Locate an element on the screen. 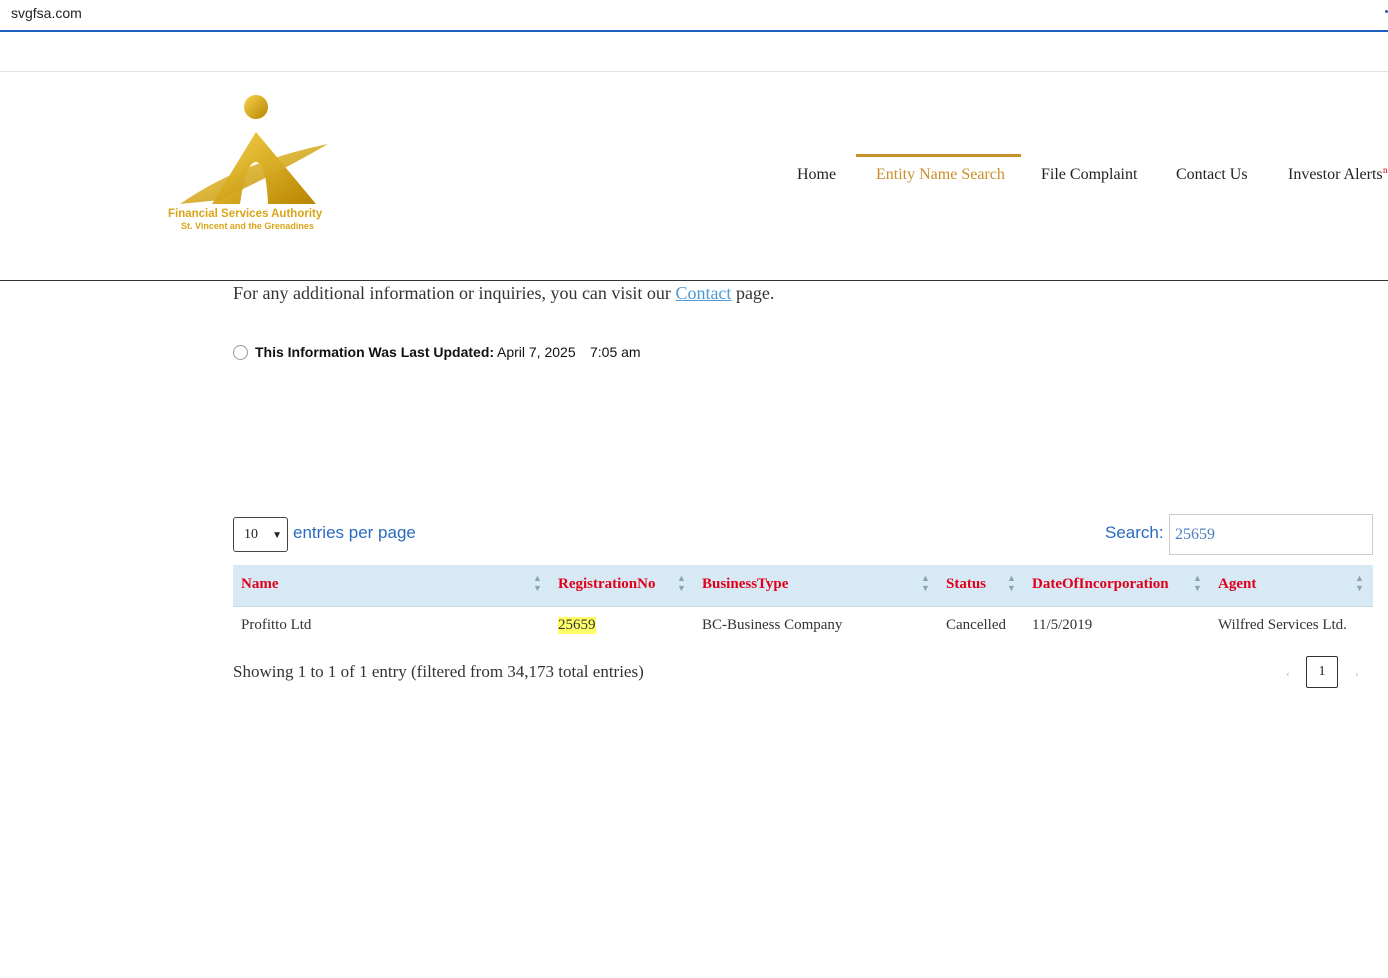  entries-per-page-select: 10 ▼ is located at coordinates (260, 534).